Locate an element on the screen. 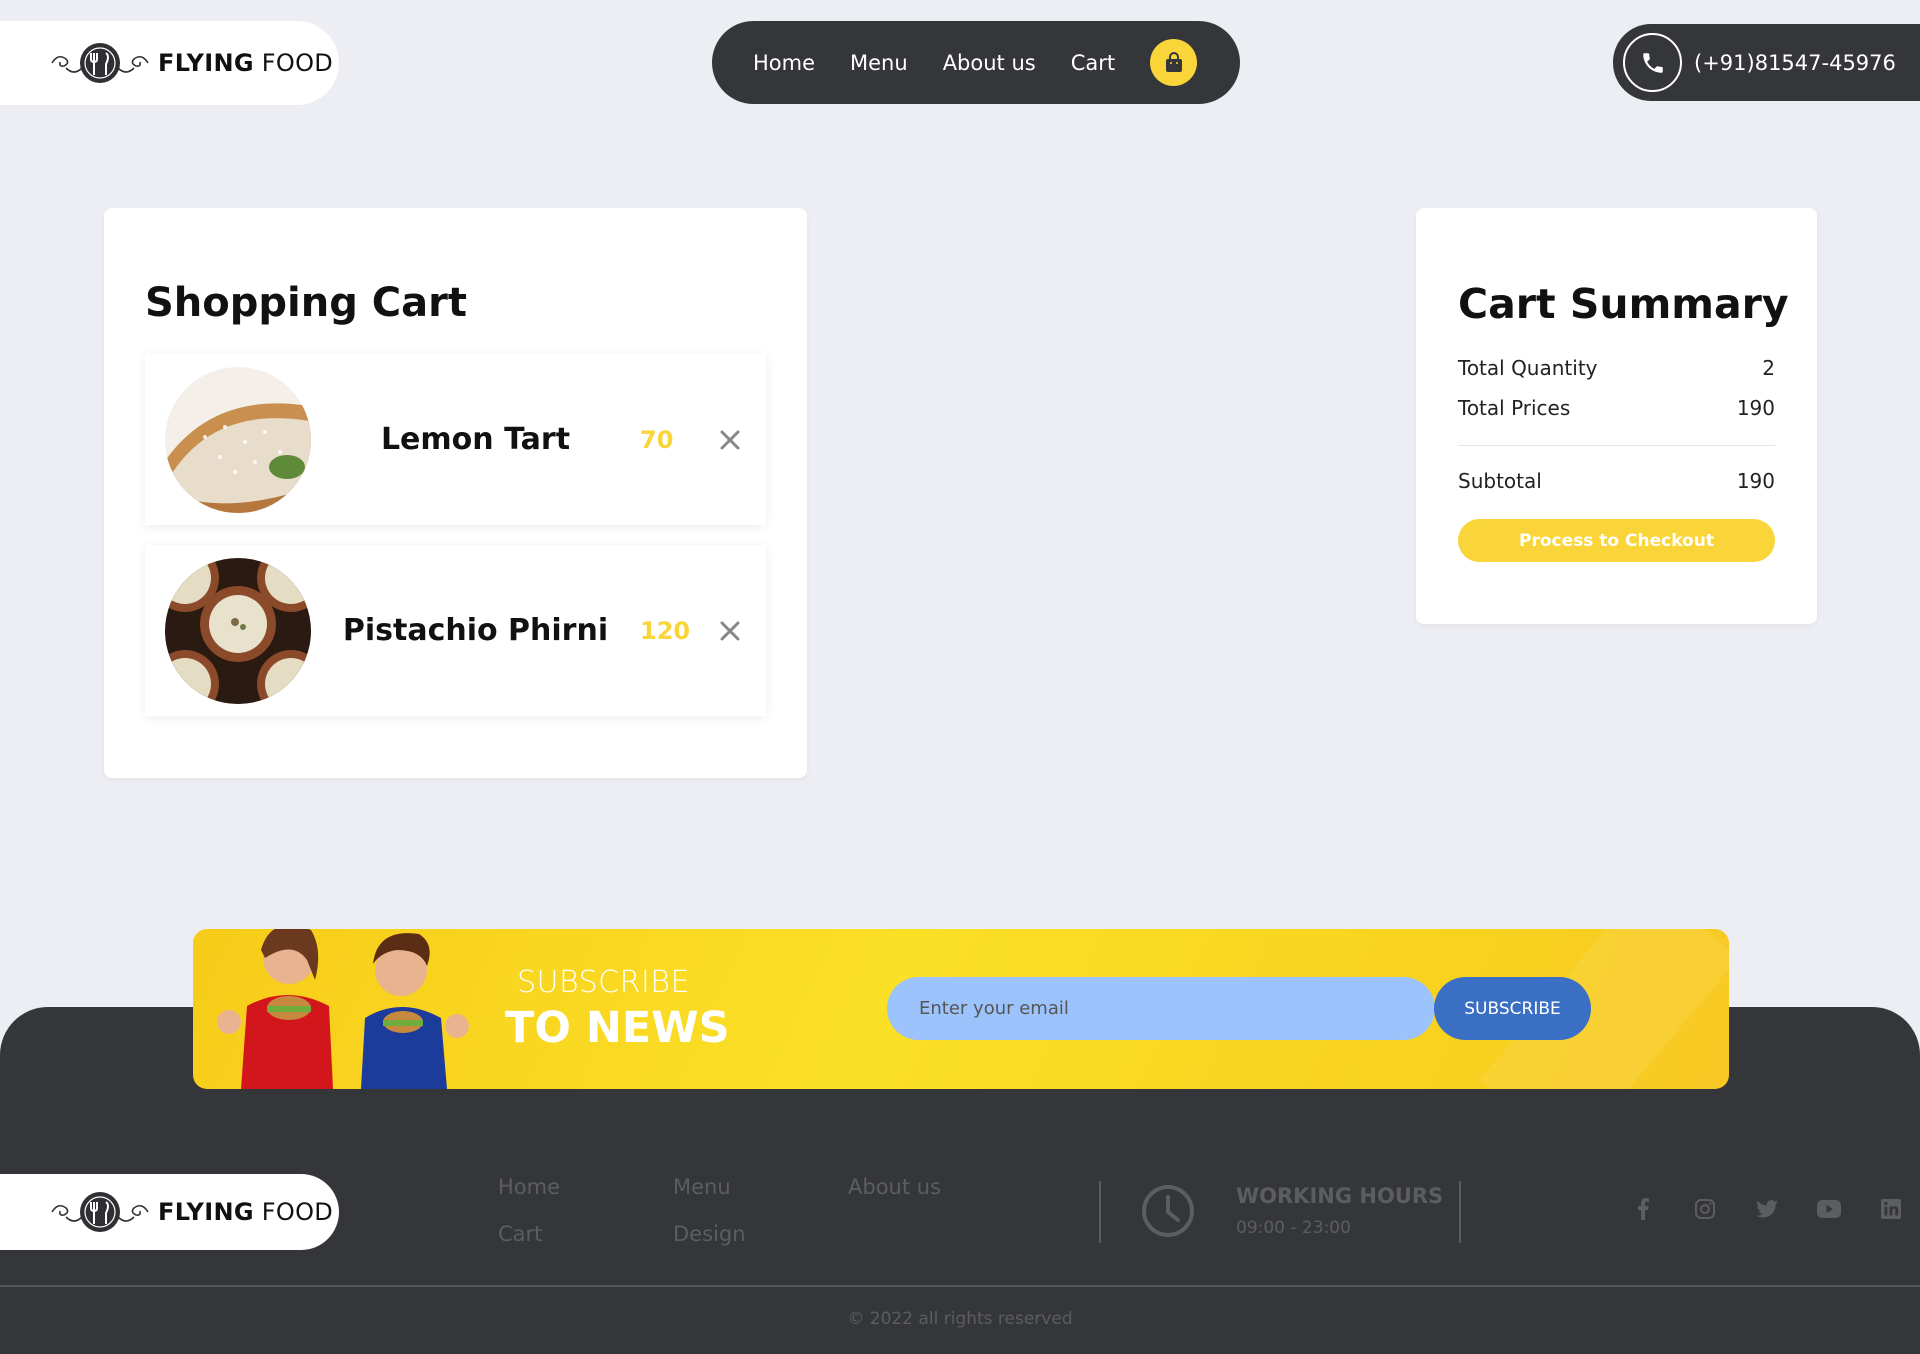  footer-link-about-us: About us is located at coordinates (948, 1187).